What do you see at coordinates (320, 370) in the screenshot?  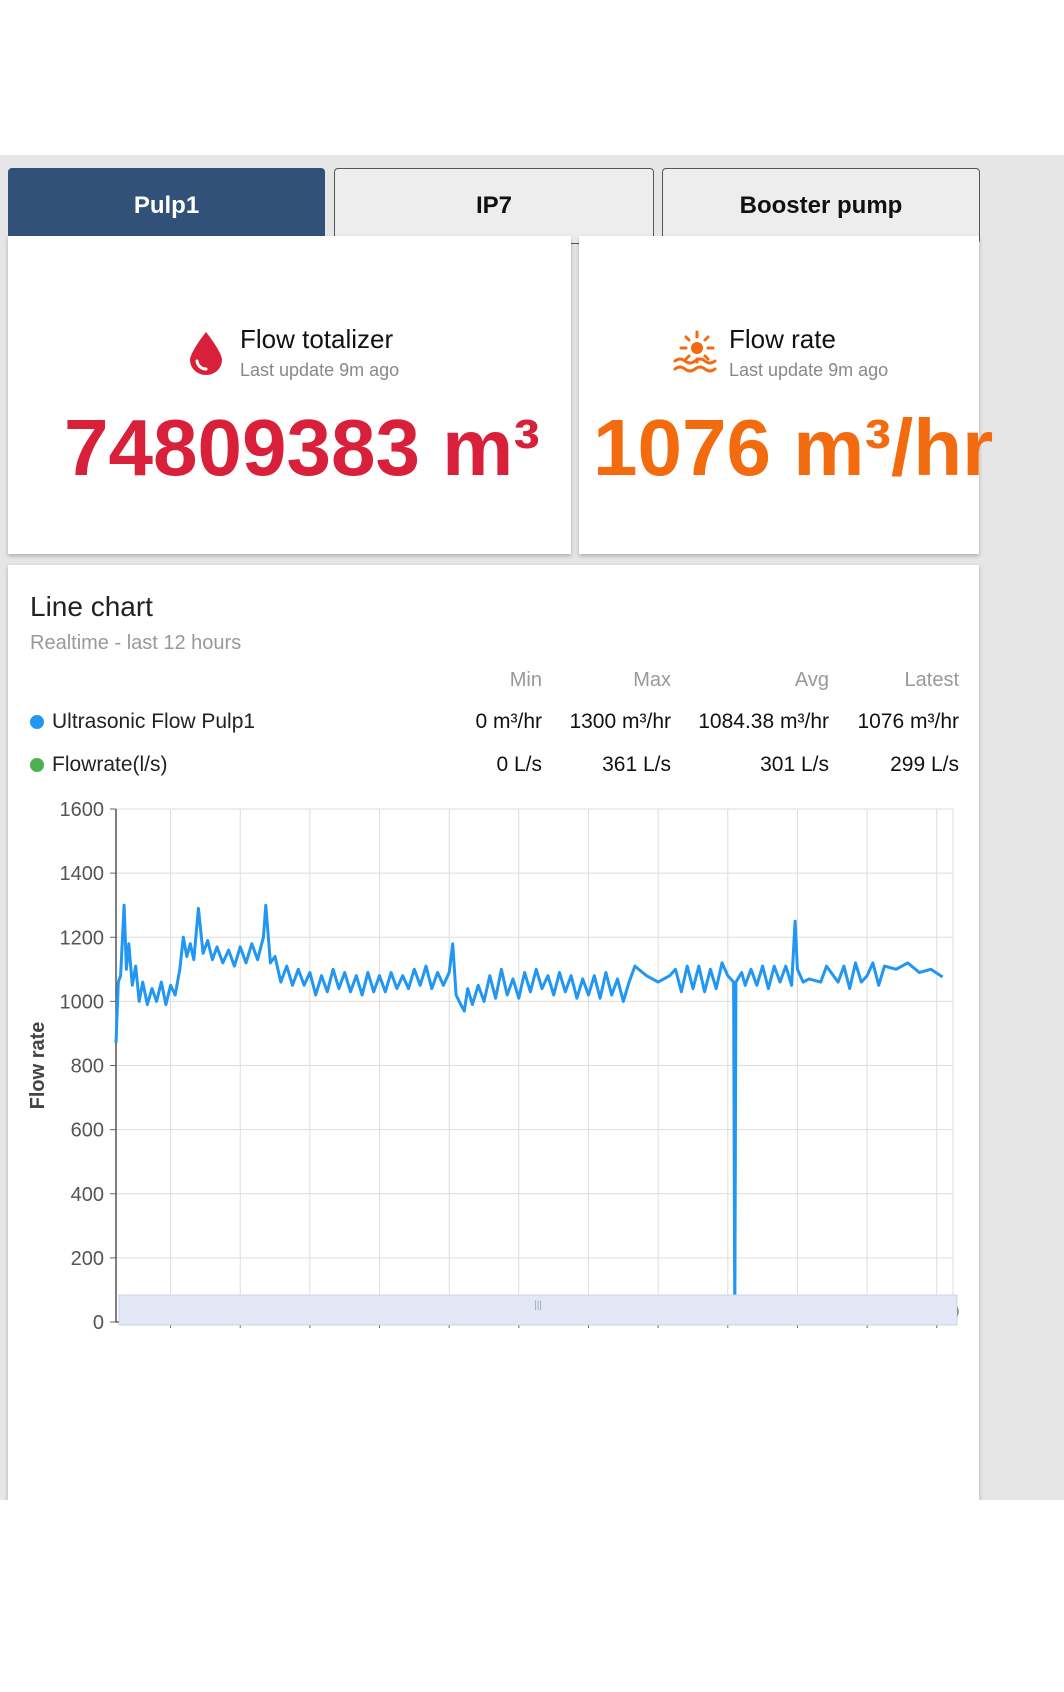 I see `flow-totalizer-updated: Last update 9m ago` at bounding box center [320, 370].